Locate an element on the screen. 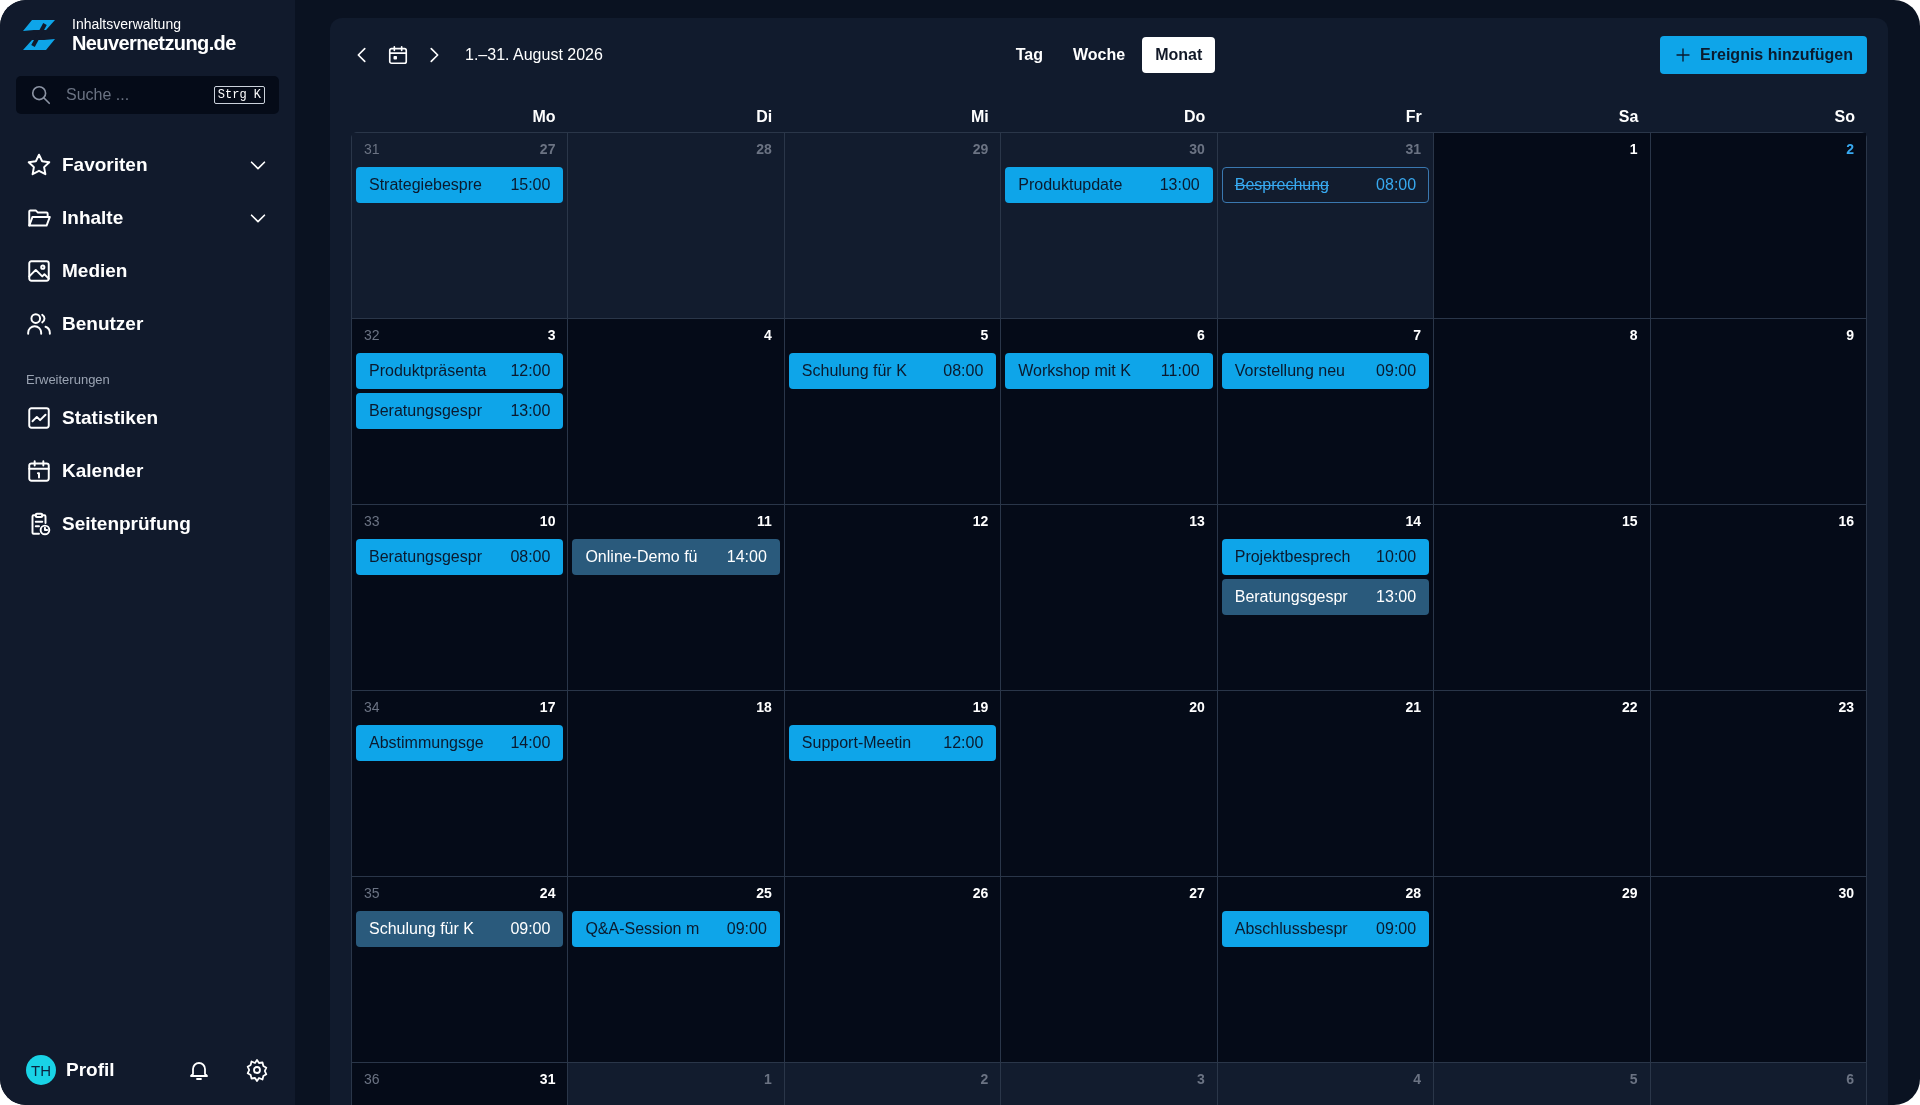  logo-icon is located at coordinates (39, 35).